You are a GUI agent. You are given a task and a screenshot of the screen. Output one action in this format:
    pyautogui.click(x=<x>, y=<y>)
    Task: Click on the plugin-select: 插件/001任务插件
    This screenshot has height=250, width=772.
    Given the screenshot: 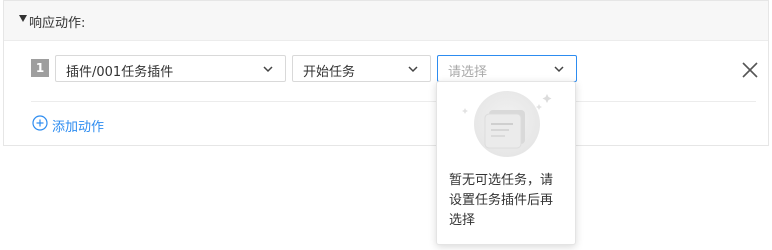 What is the action you would take?
    pyautogui.click(x=170, y=68)
    